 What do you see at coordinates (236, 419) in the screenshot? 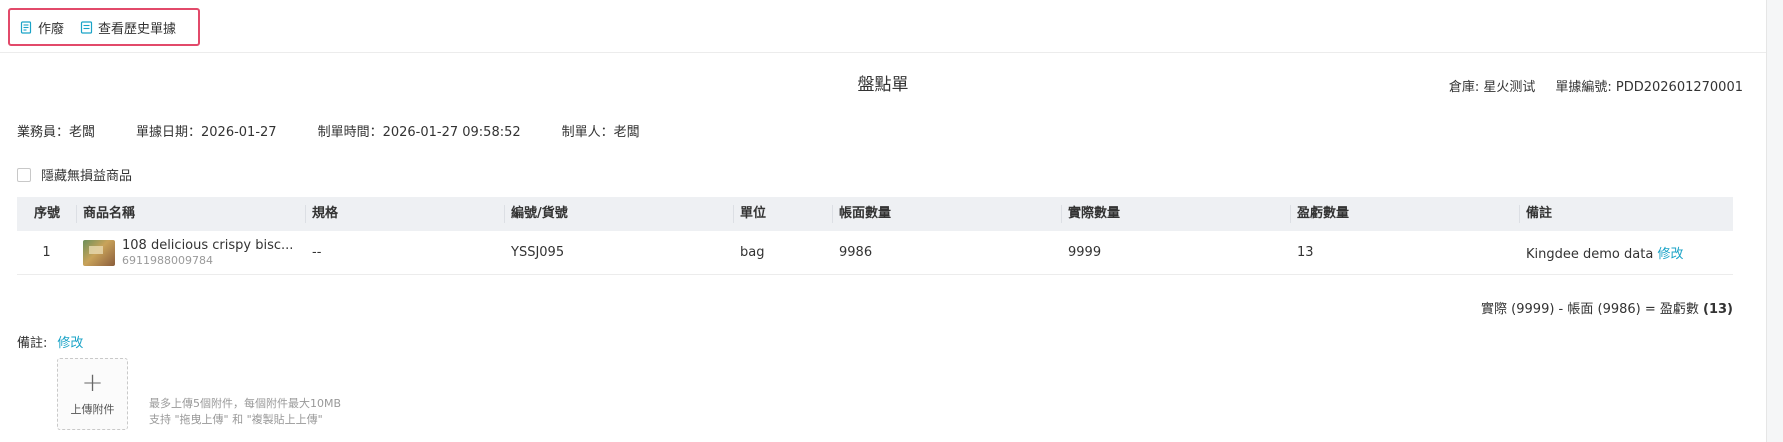
I see `upload-hint-line2: 支持 "拖曳上傳" 和 "複製貼上上傳"` at bounding box center [236, 419].